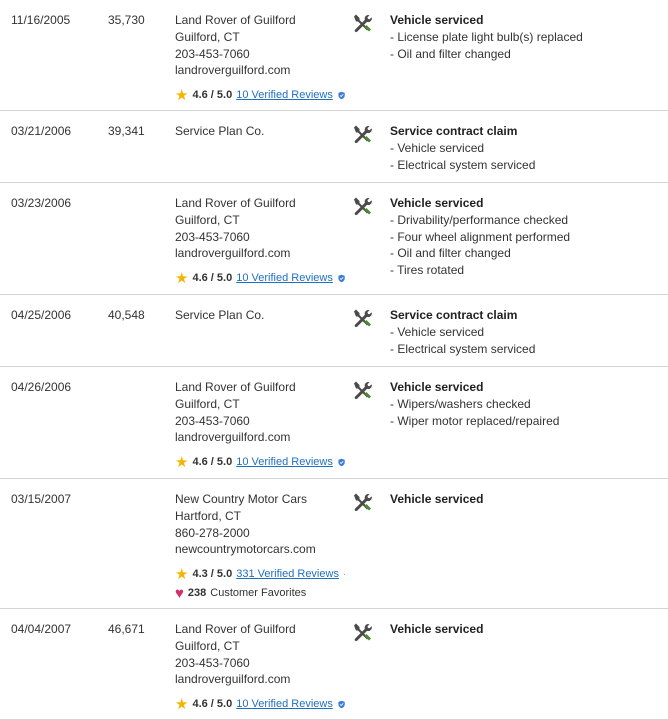  I want to click on comment-item: - Four wheel alignment performed, so click(480, 237).